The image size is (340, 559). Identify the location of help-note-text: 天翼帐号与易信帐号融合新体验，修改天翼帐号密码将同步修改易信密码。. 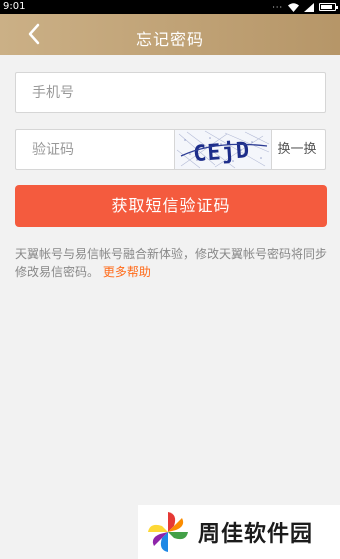
(171, 263).